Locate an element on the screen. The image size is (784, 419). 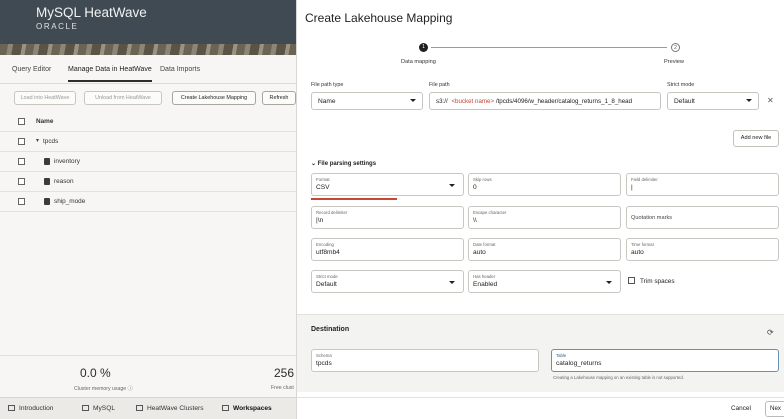
table-icon is located at coordinates (47, 181).